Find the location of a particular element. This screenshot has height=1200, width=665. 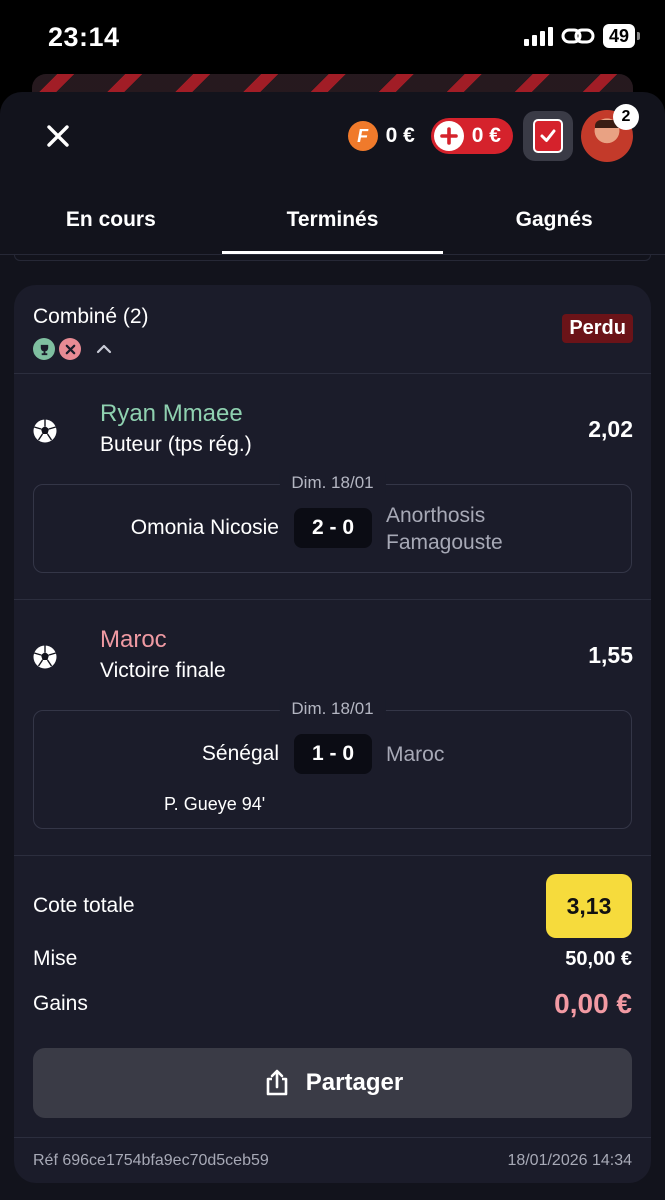

chevron-up-icon is located at coordinates (104, 349).